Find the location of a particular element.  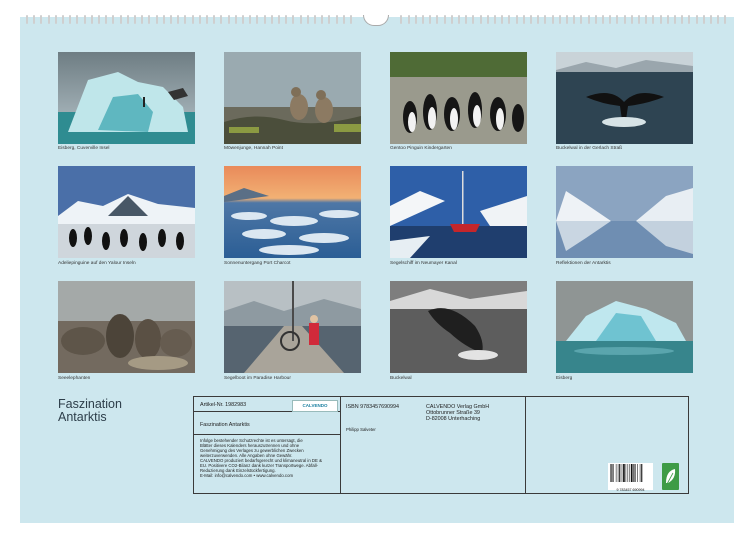

calendar-title-small: Faszination Antarktis is located at coordinates (225, 425).